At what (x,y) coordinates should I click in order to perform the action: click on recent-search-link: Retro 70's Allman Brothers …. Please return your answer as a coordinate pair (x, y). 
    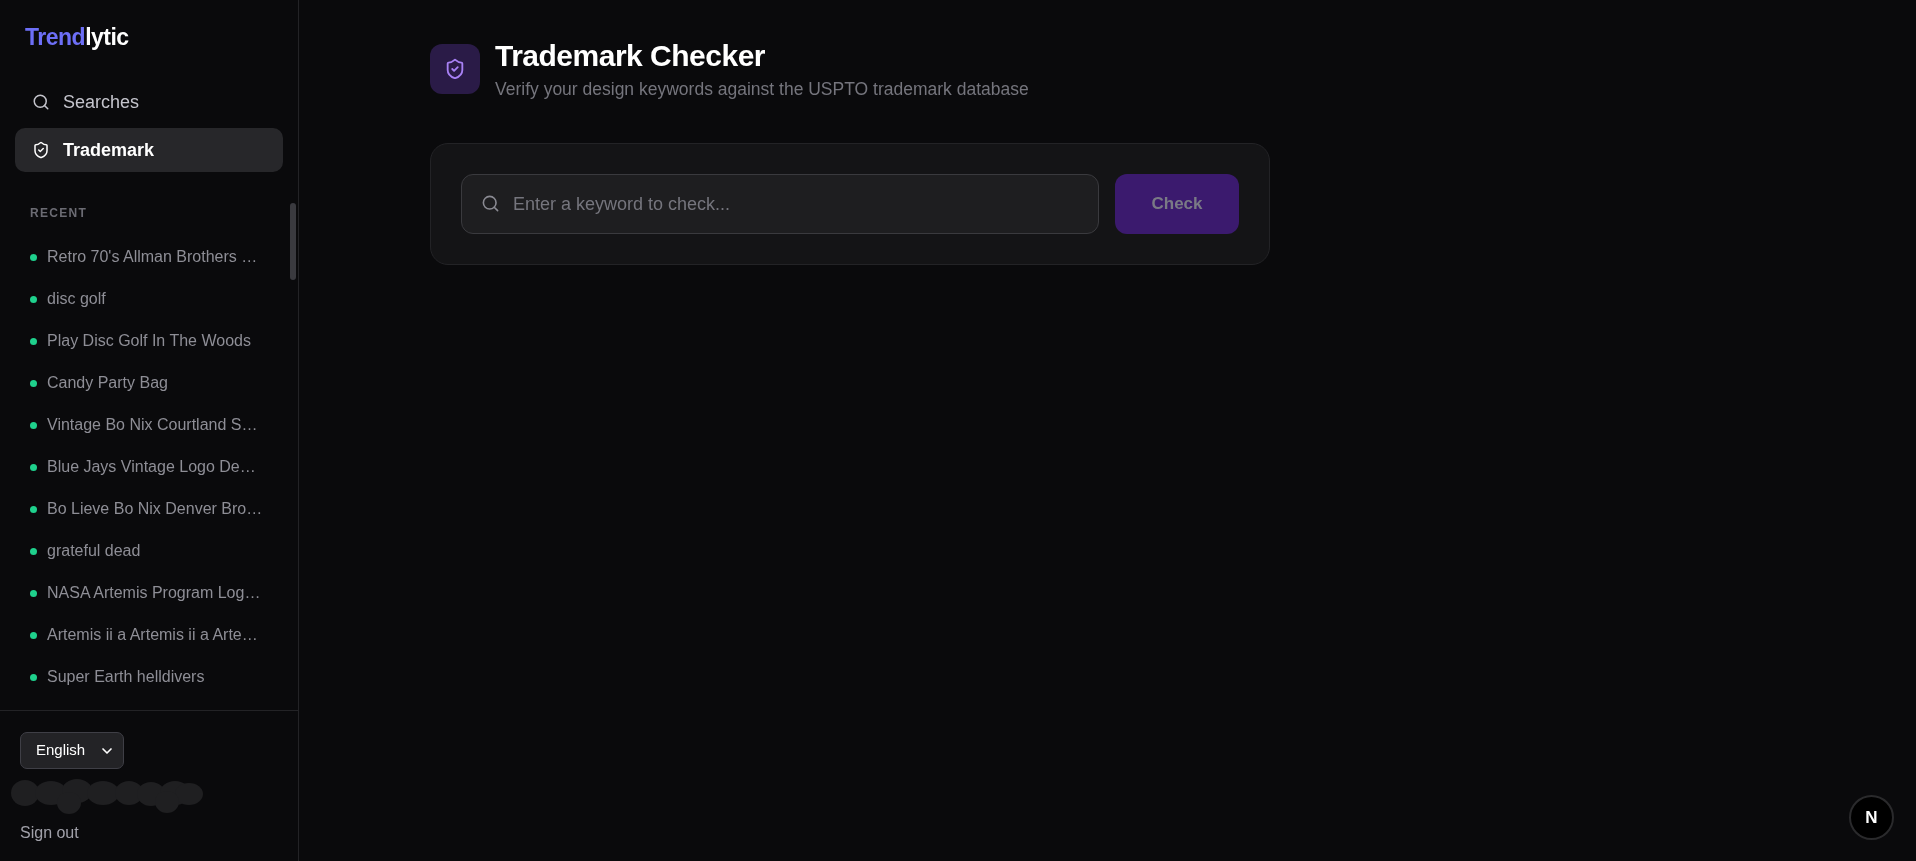
    Looking at the image, I should click on (152, 257).